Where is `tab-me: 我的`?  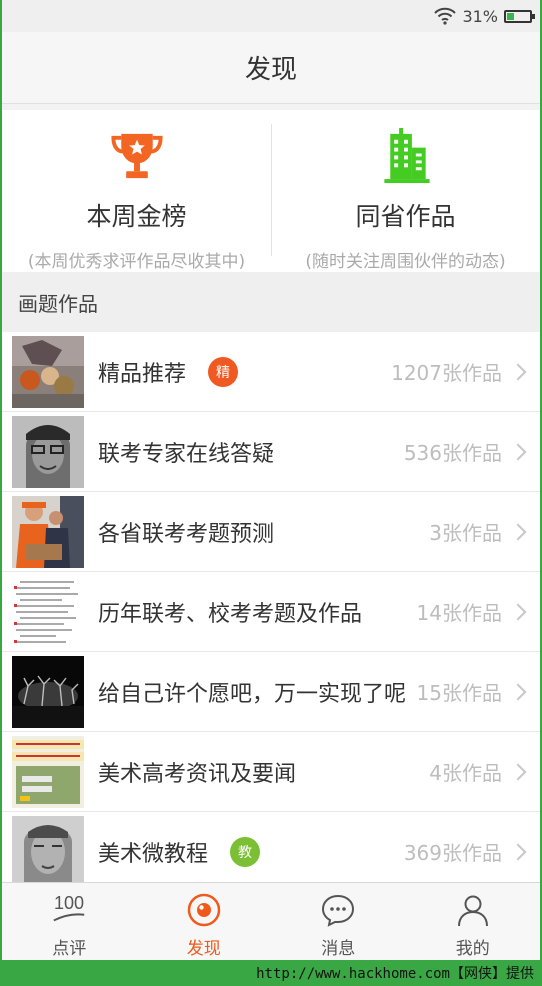 tab-me: 我的 is located at coordinates (473, 921).